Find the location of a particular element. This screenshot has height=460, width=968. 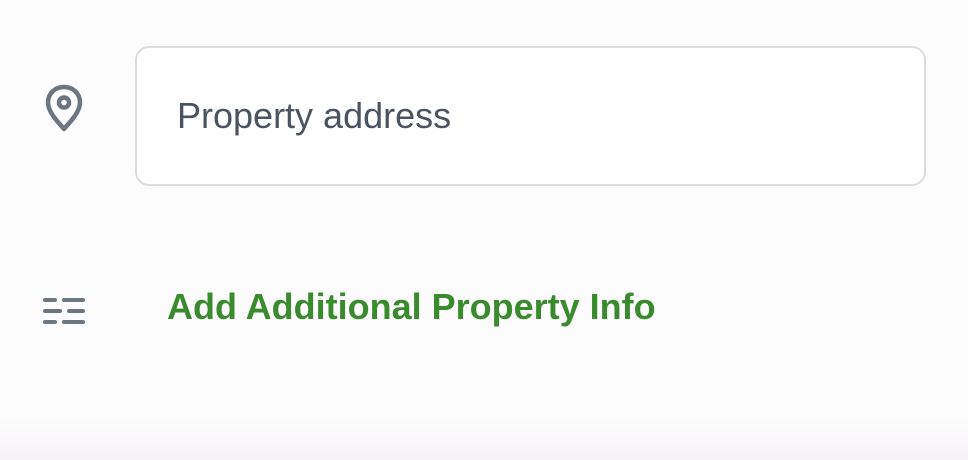

sliders-icon is located at coordinates (64, 311).